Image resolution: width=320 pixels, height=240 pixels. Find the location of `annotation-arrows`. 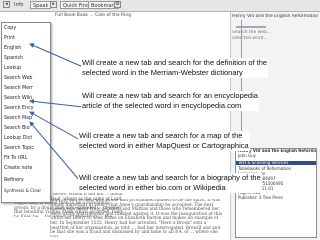

annotation-arrows is located at coordinates (56, 112).